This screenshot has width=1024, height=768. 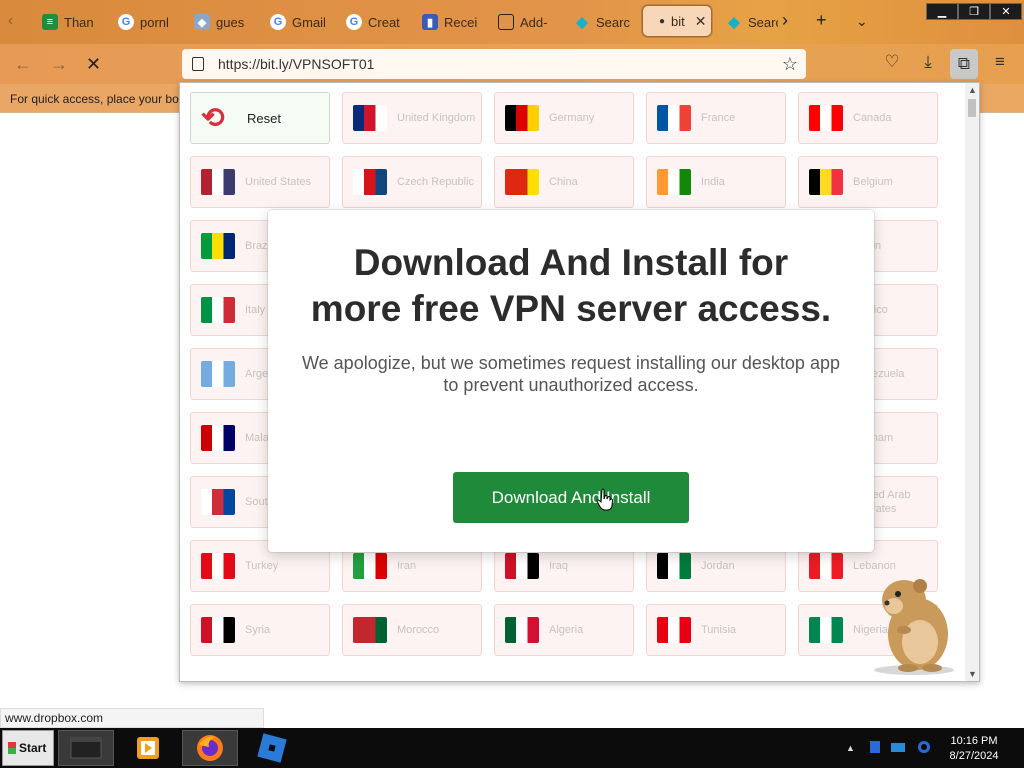 I want to click on firefox-icon, so click(x=210, y=748).